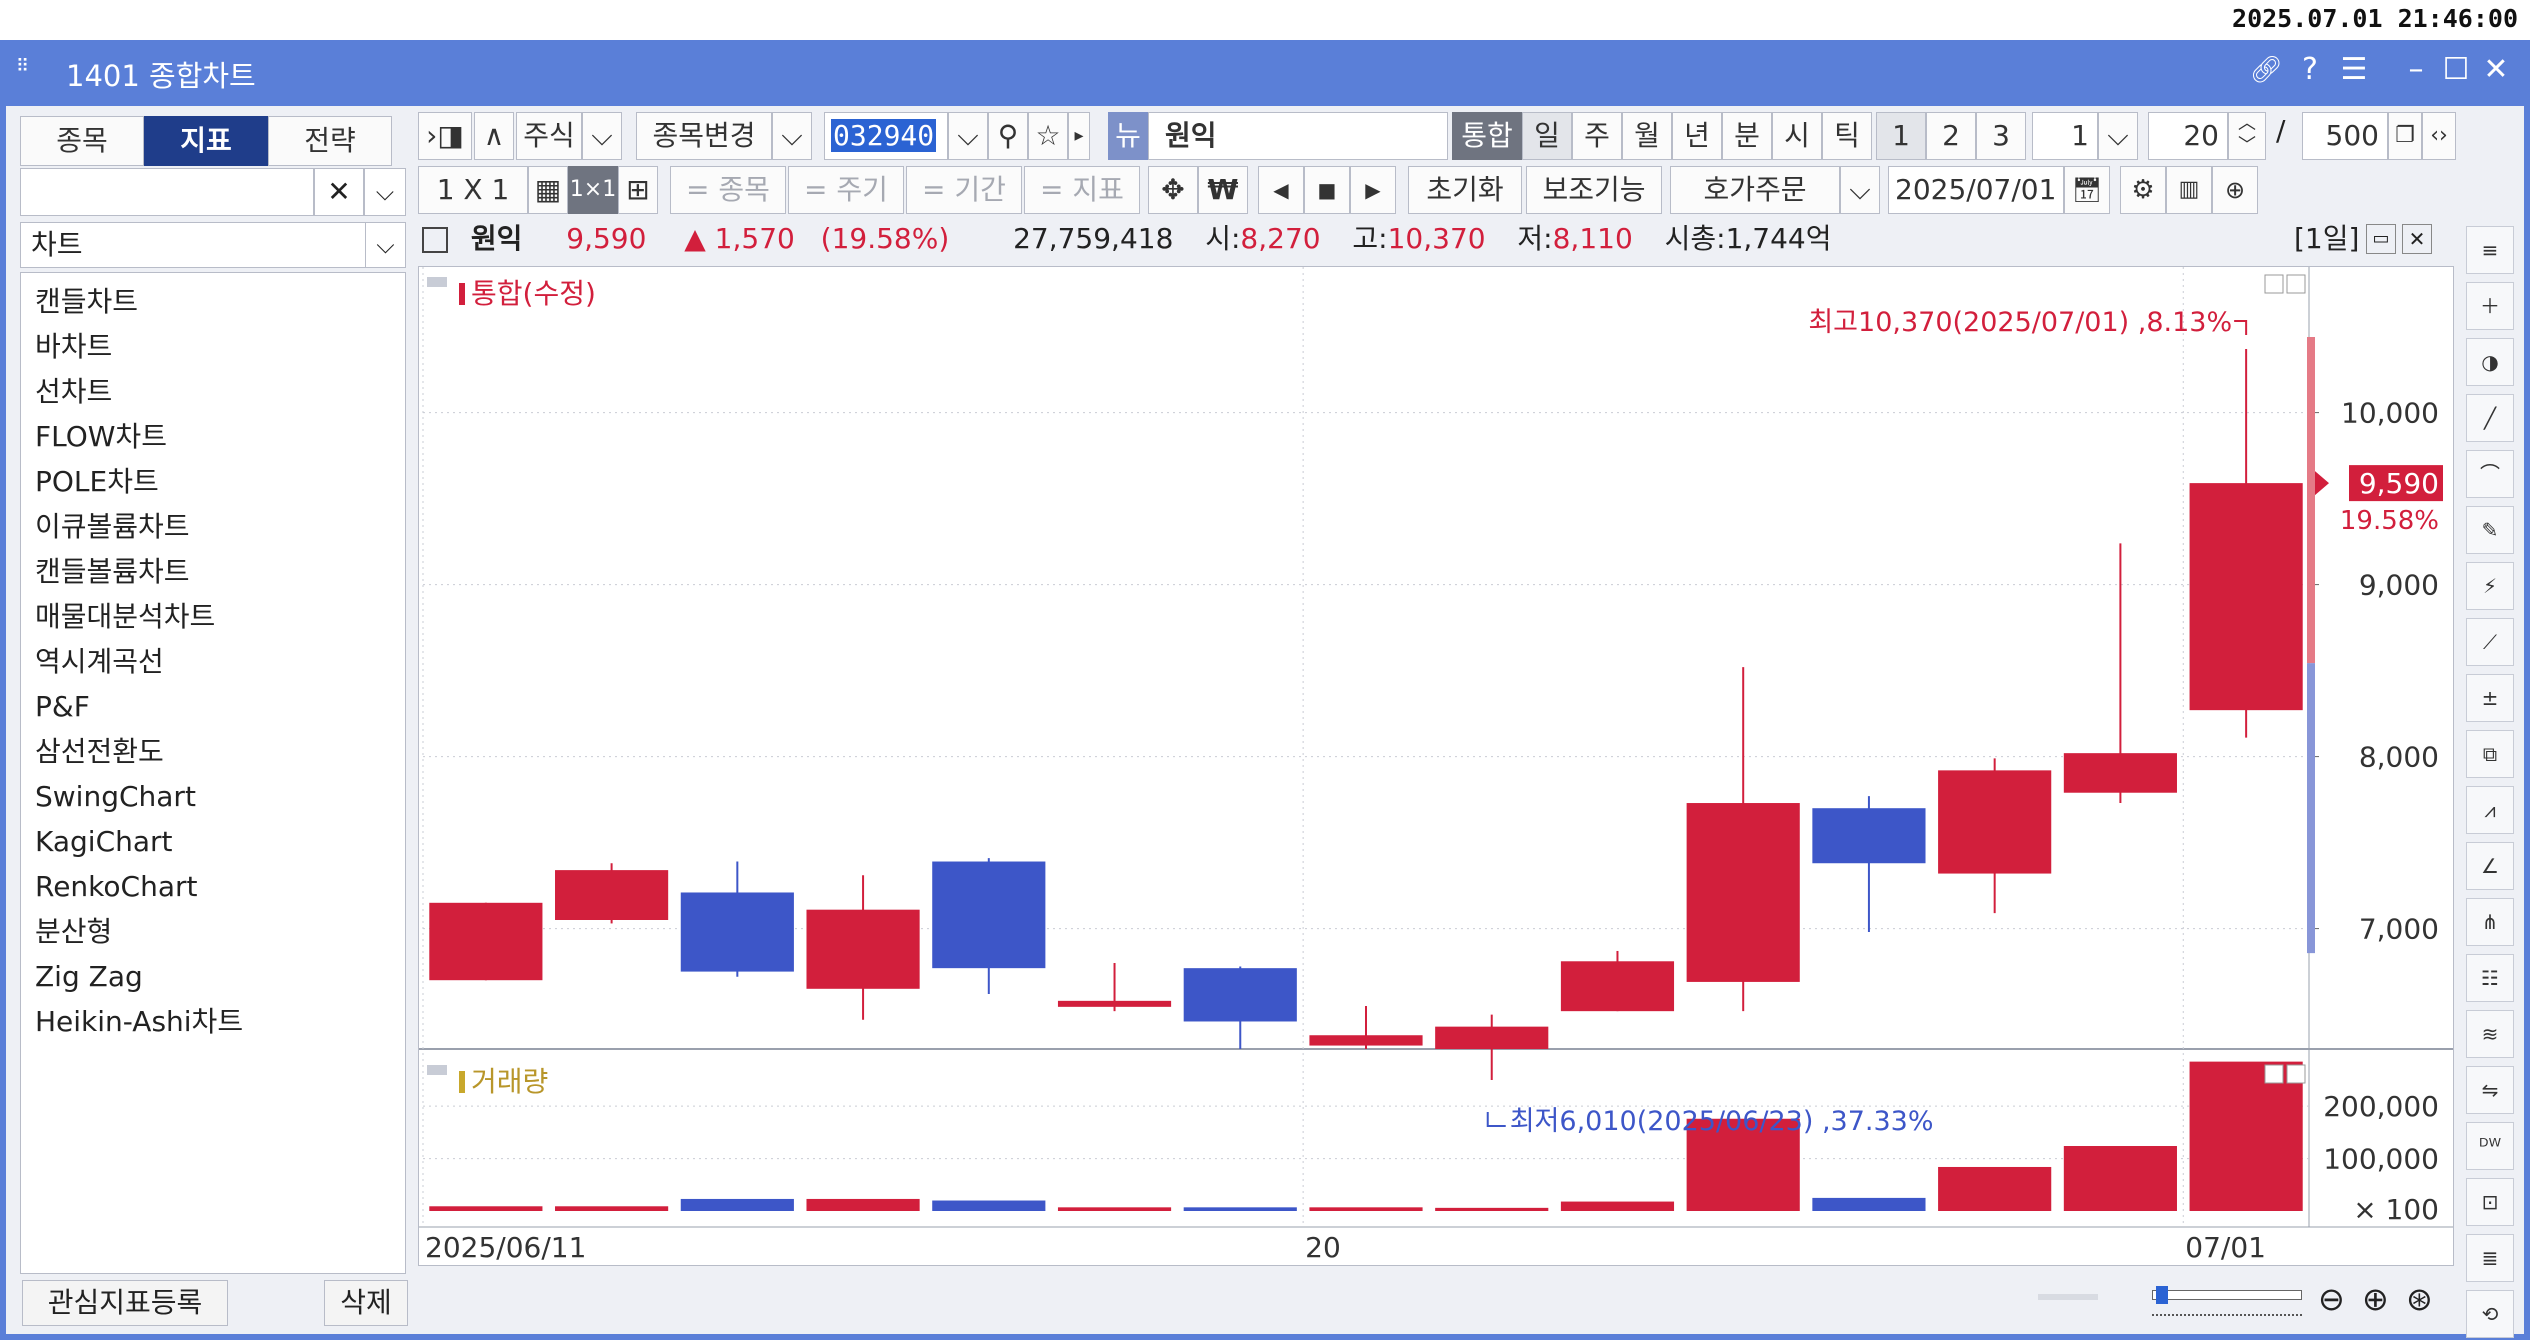 The height and width of the screenshot is (1340, 2530). What do you see at coordinates (2490, 1258) in the screenshot?
I see `all-tools-2-icon: ≣` at bounding box center [2490, 1258].